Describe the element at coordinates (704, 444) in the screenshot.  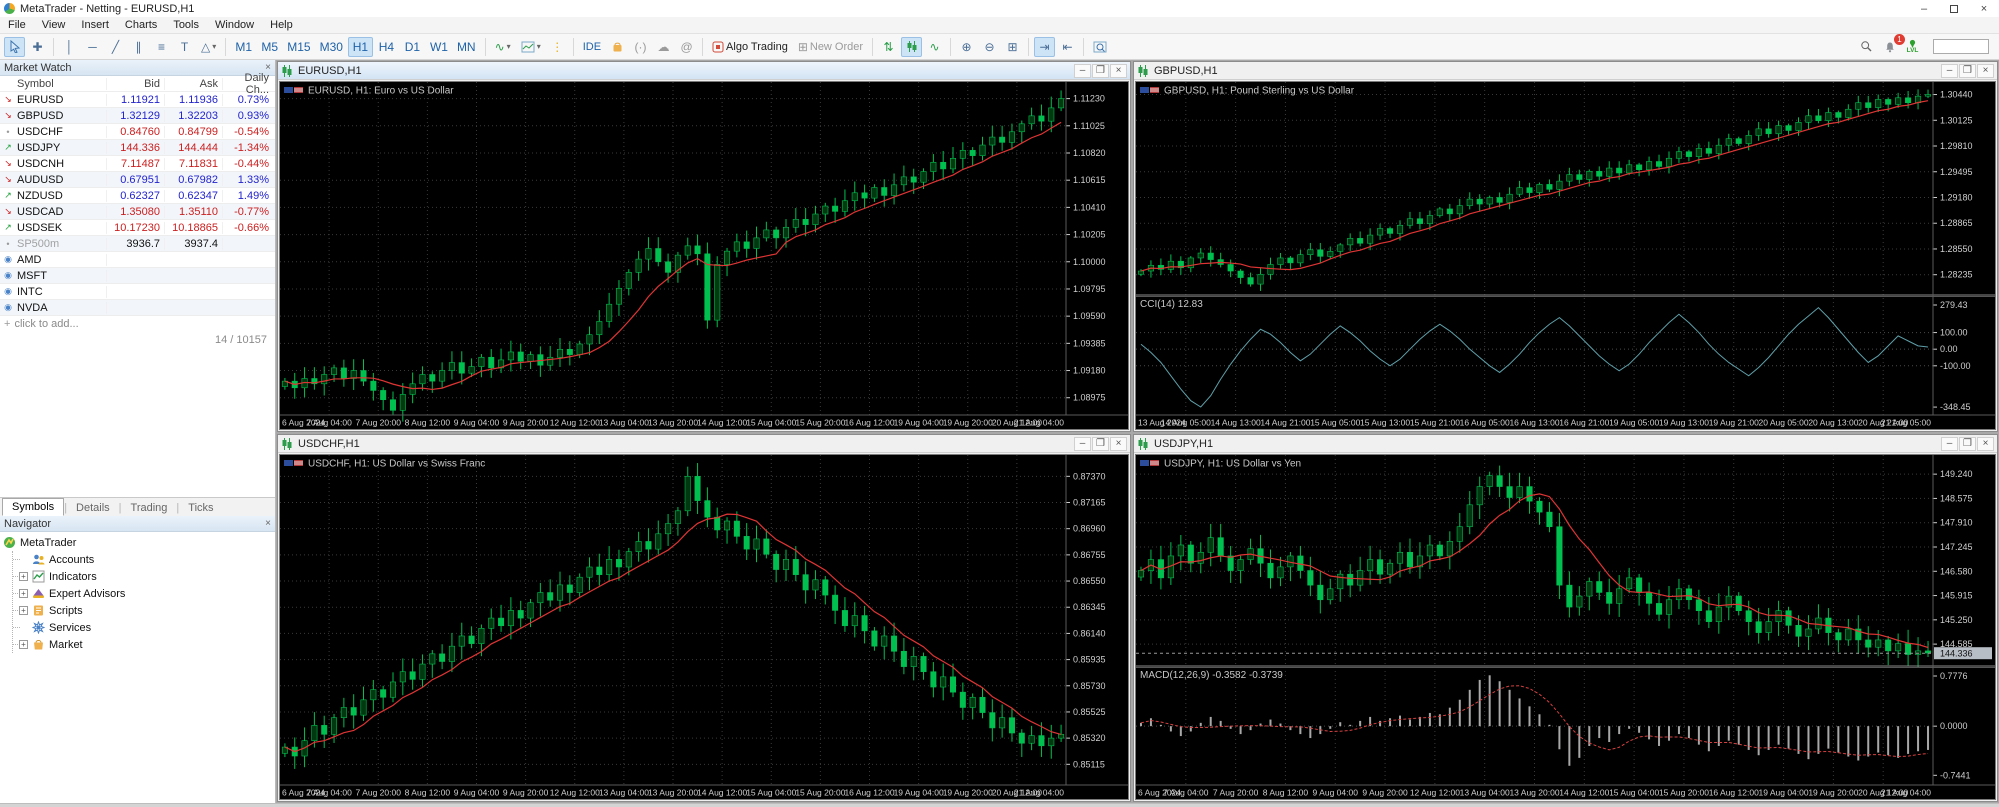
I see `chart-titlebar: USDCHF,H1 – ❐ ×` at that location.